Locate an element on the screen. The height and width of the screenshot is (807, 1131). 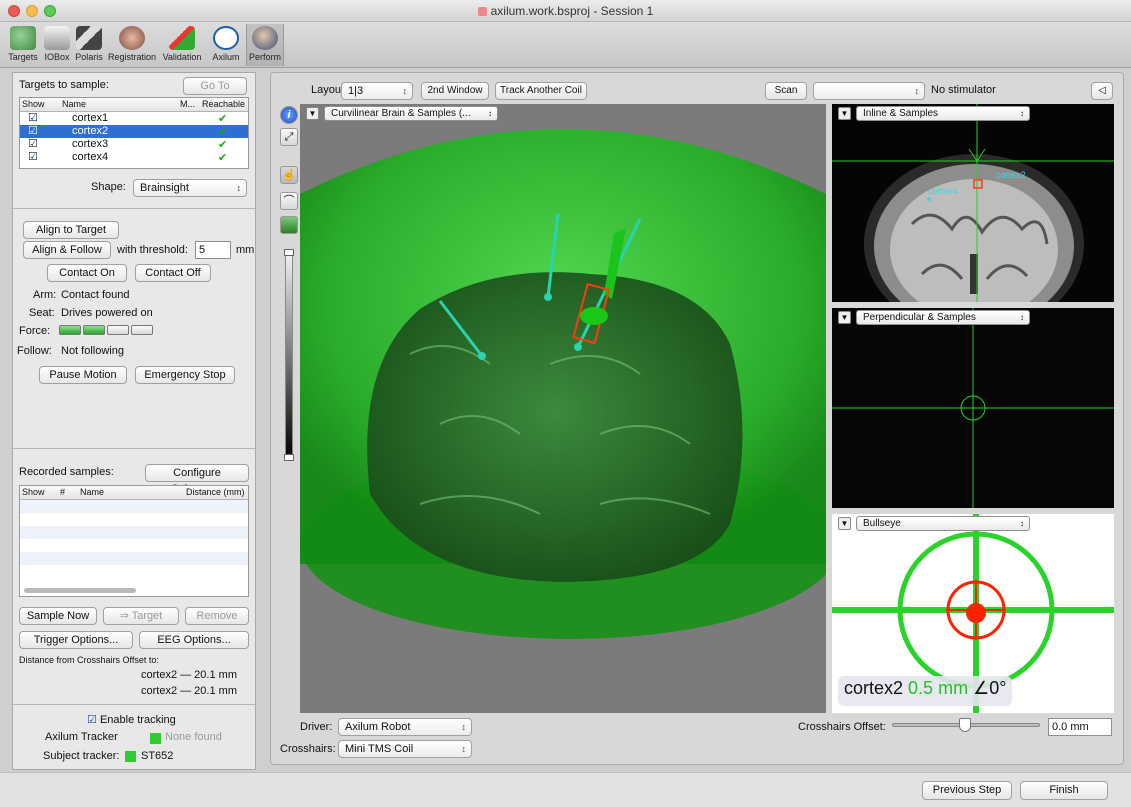
slider-thumb-bottom is located at coordinates (289, 457).